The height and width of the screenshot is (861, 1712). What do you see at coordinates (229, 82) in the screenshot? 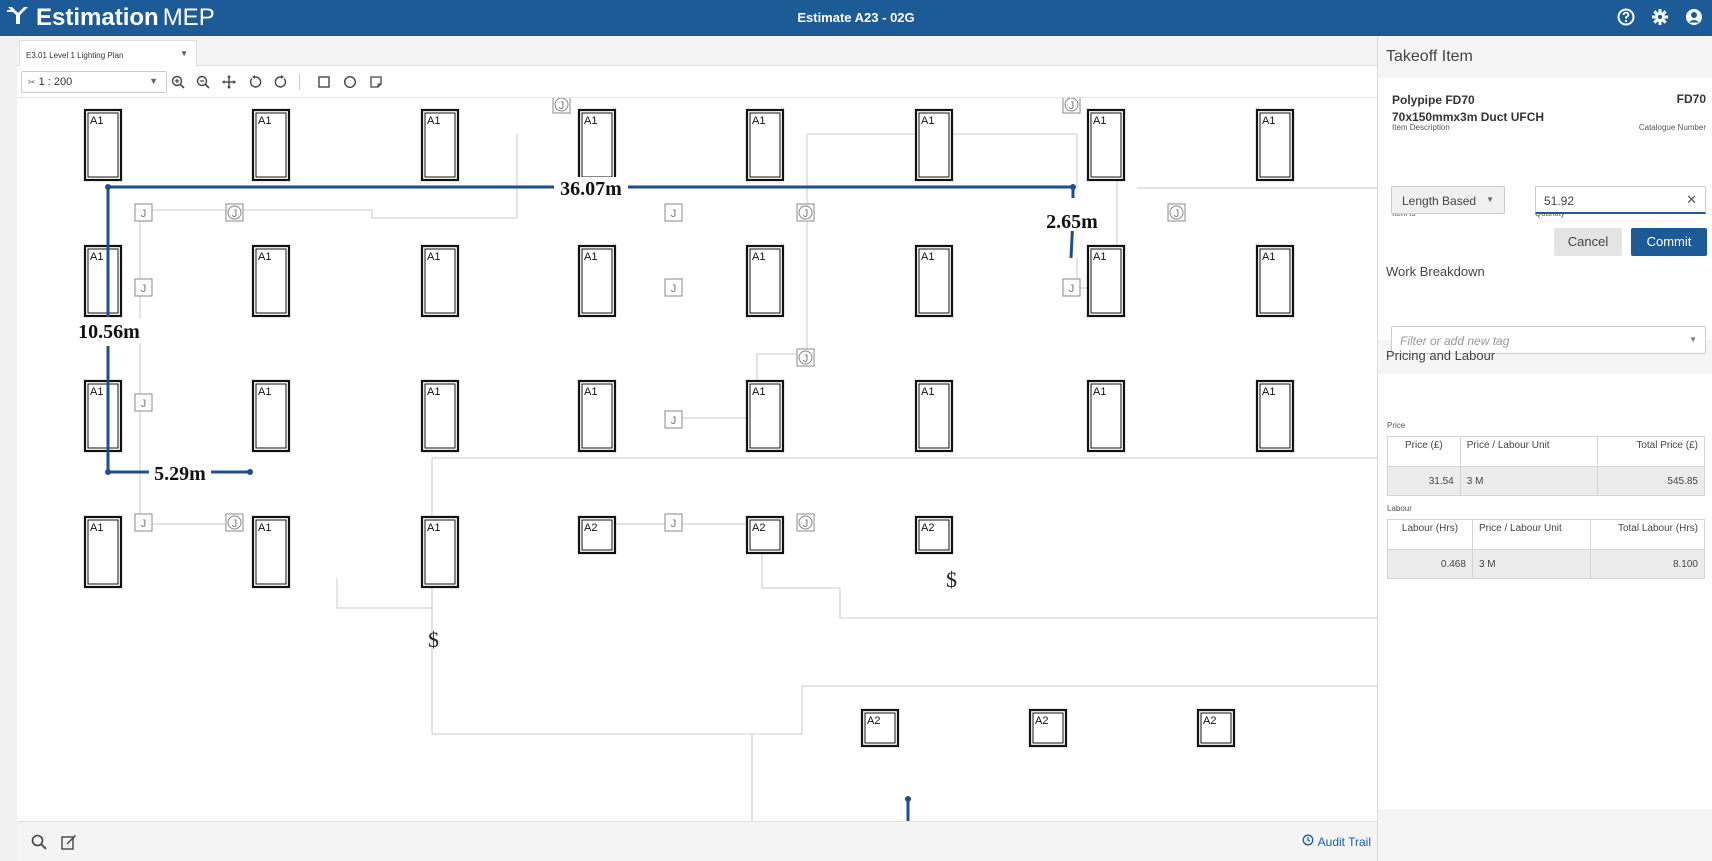
I see `pan-icon` at bounding box center [229, 82].